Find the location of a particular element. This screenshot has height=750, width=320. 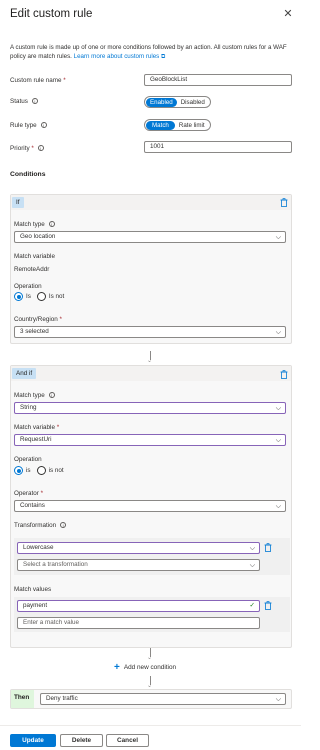

priority-input: 1001 is located at coordinates (218, 147).